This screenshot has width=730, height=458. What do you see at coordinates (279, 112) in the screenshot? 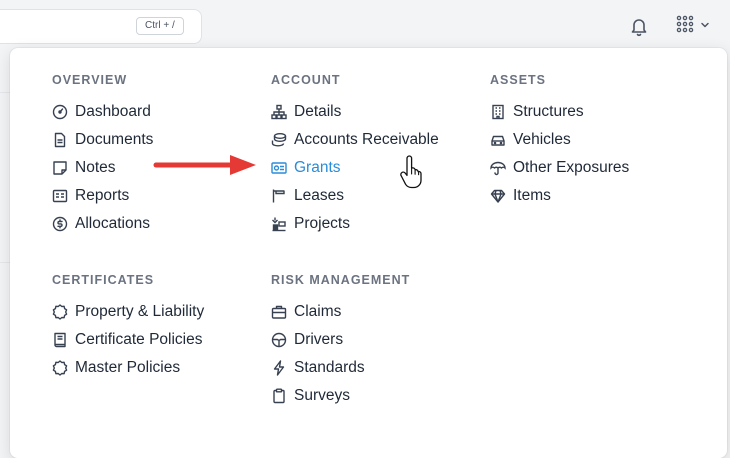
I see `sitemap-icon` at bounding box center [279, 112].